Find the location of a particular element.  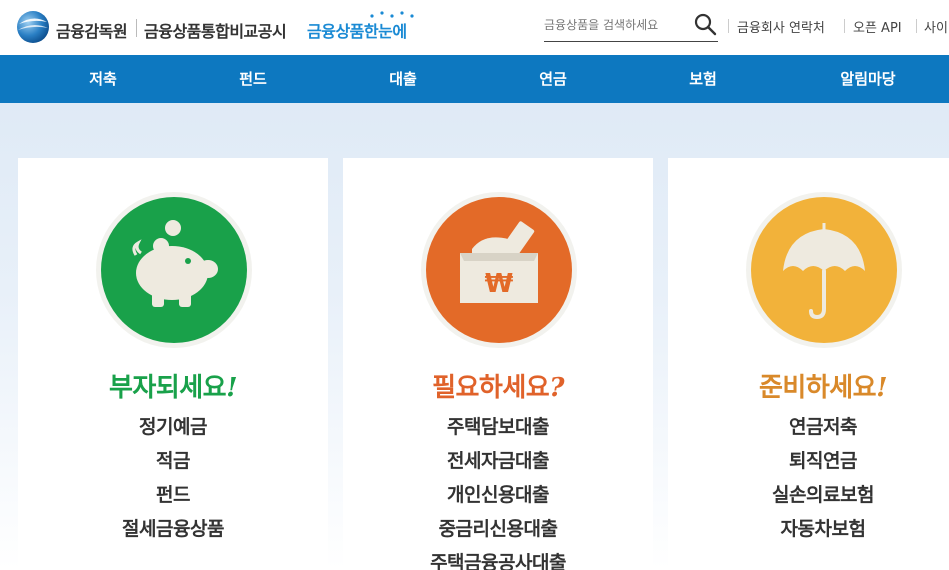

list-item: 전세자금대출 is located at coordinates (498, 461).